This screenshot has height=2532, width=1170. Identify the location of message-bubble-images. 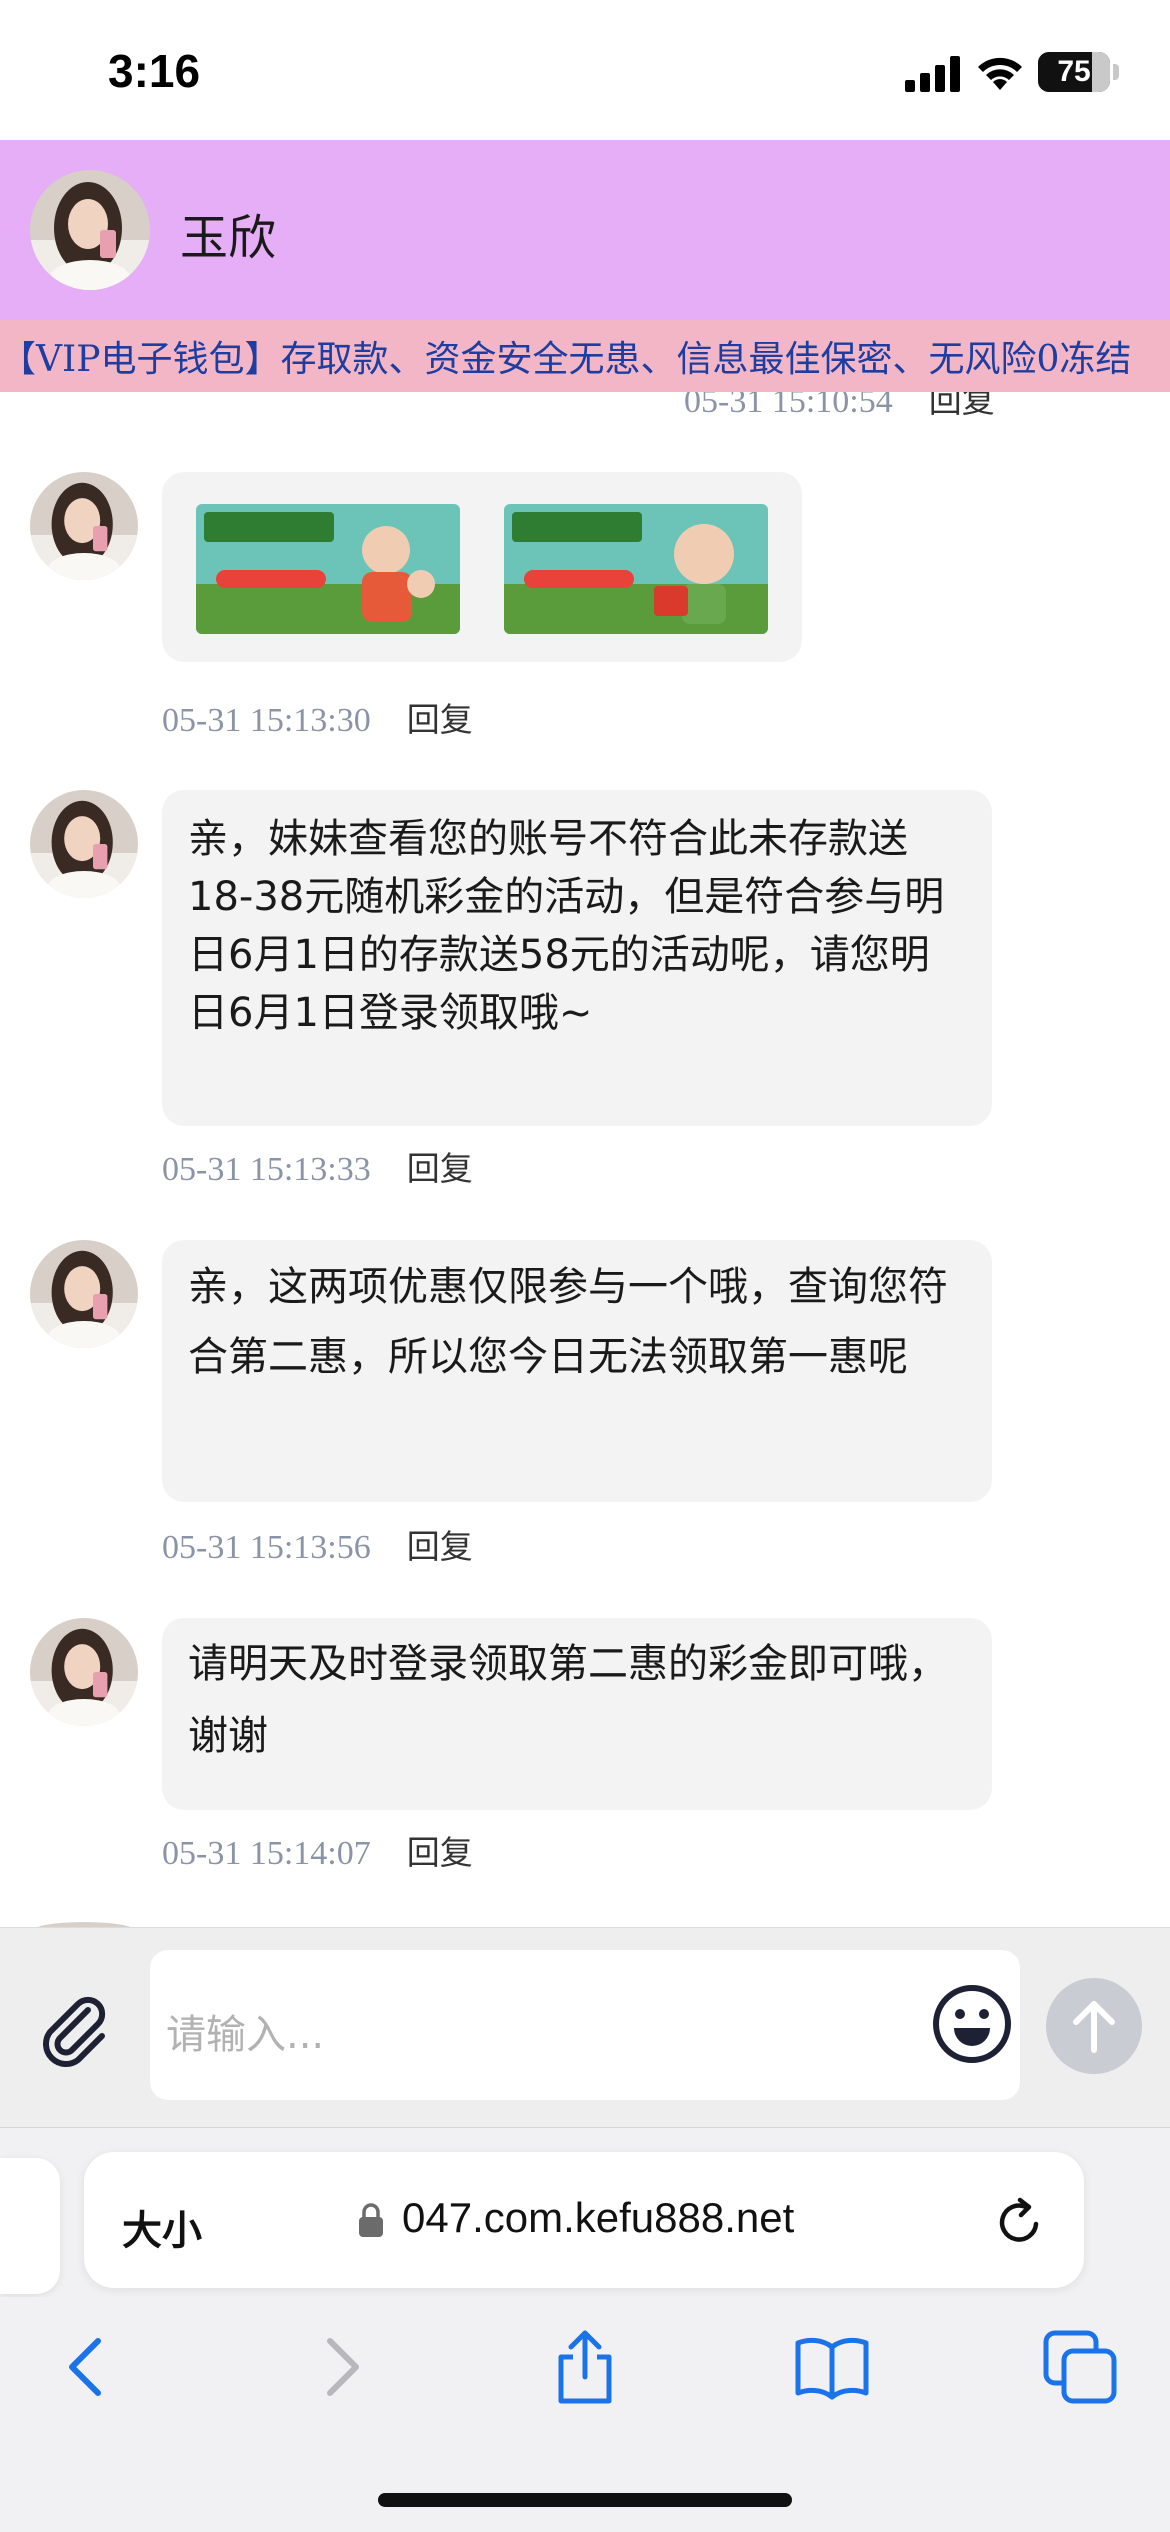
(482, 567).